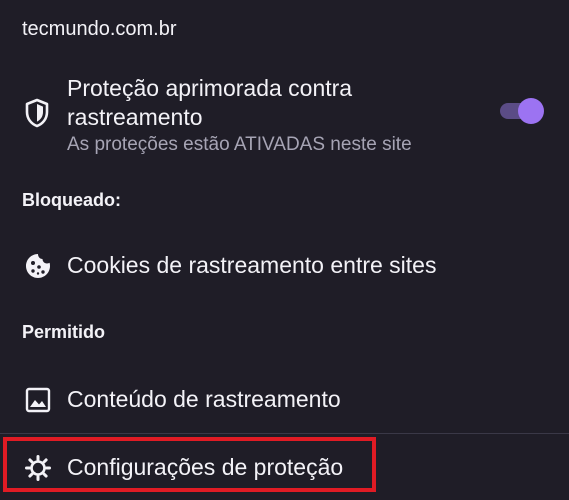  What do you see at coordinates (531, 111) in the screenshot?
I see `toggle-knob` at bounding box center [531, 111].